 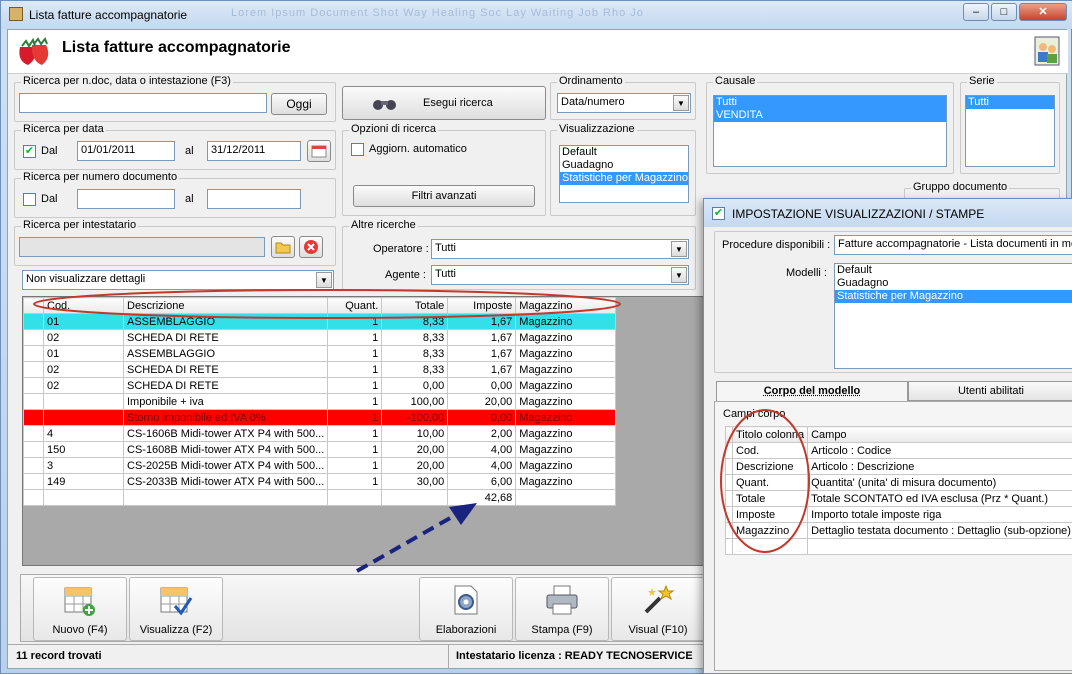 What do you see at coordinates (1010, 131) in the screenshot?
I see `serie-list: Tutti` at bounding box center [1010, 131].